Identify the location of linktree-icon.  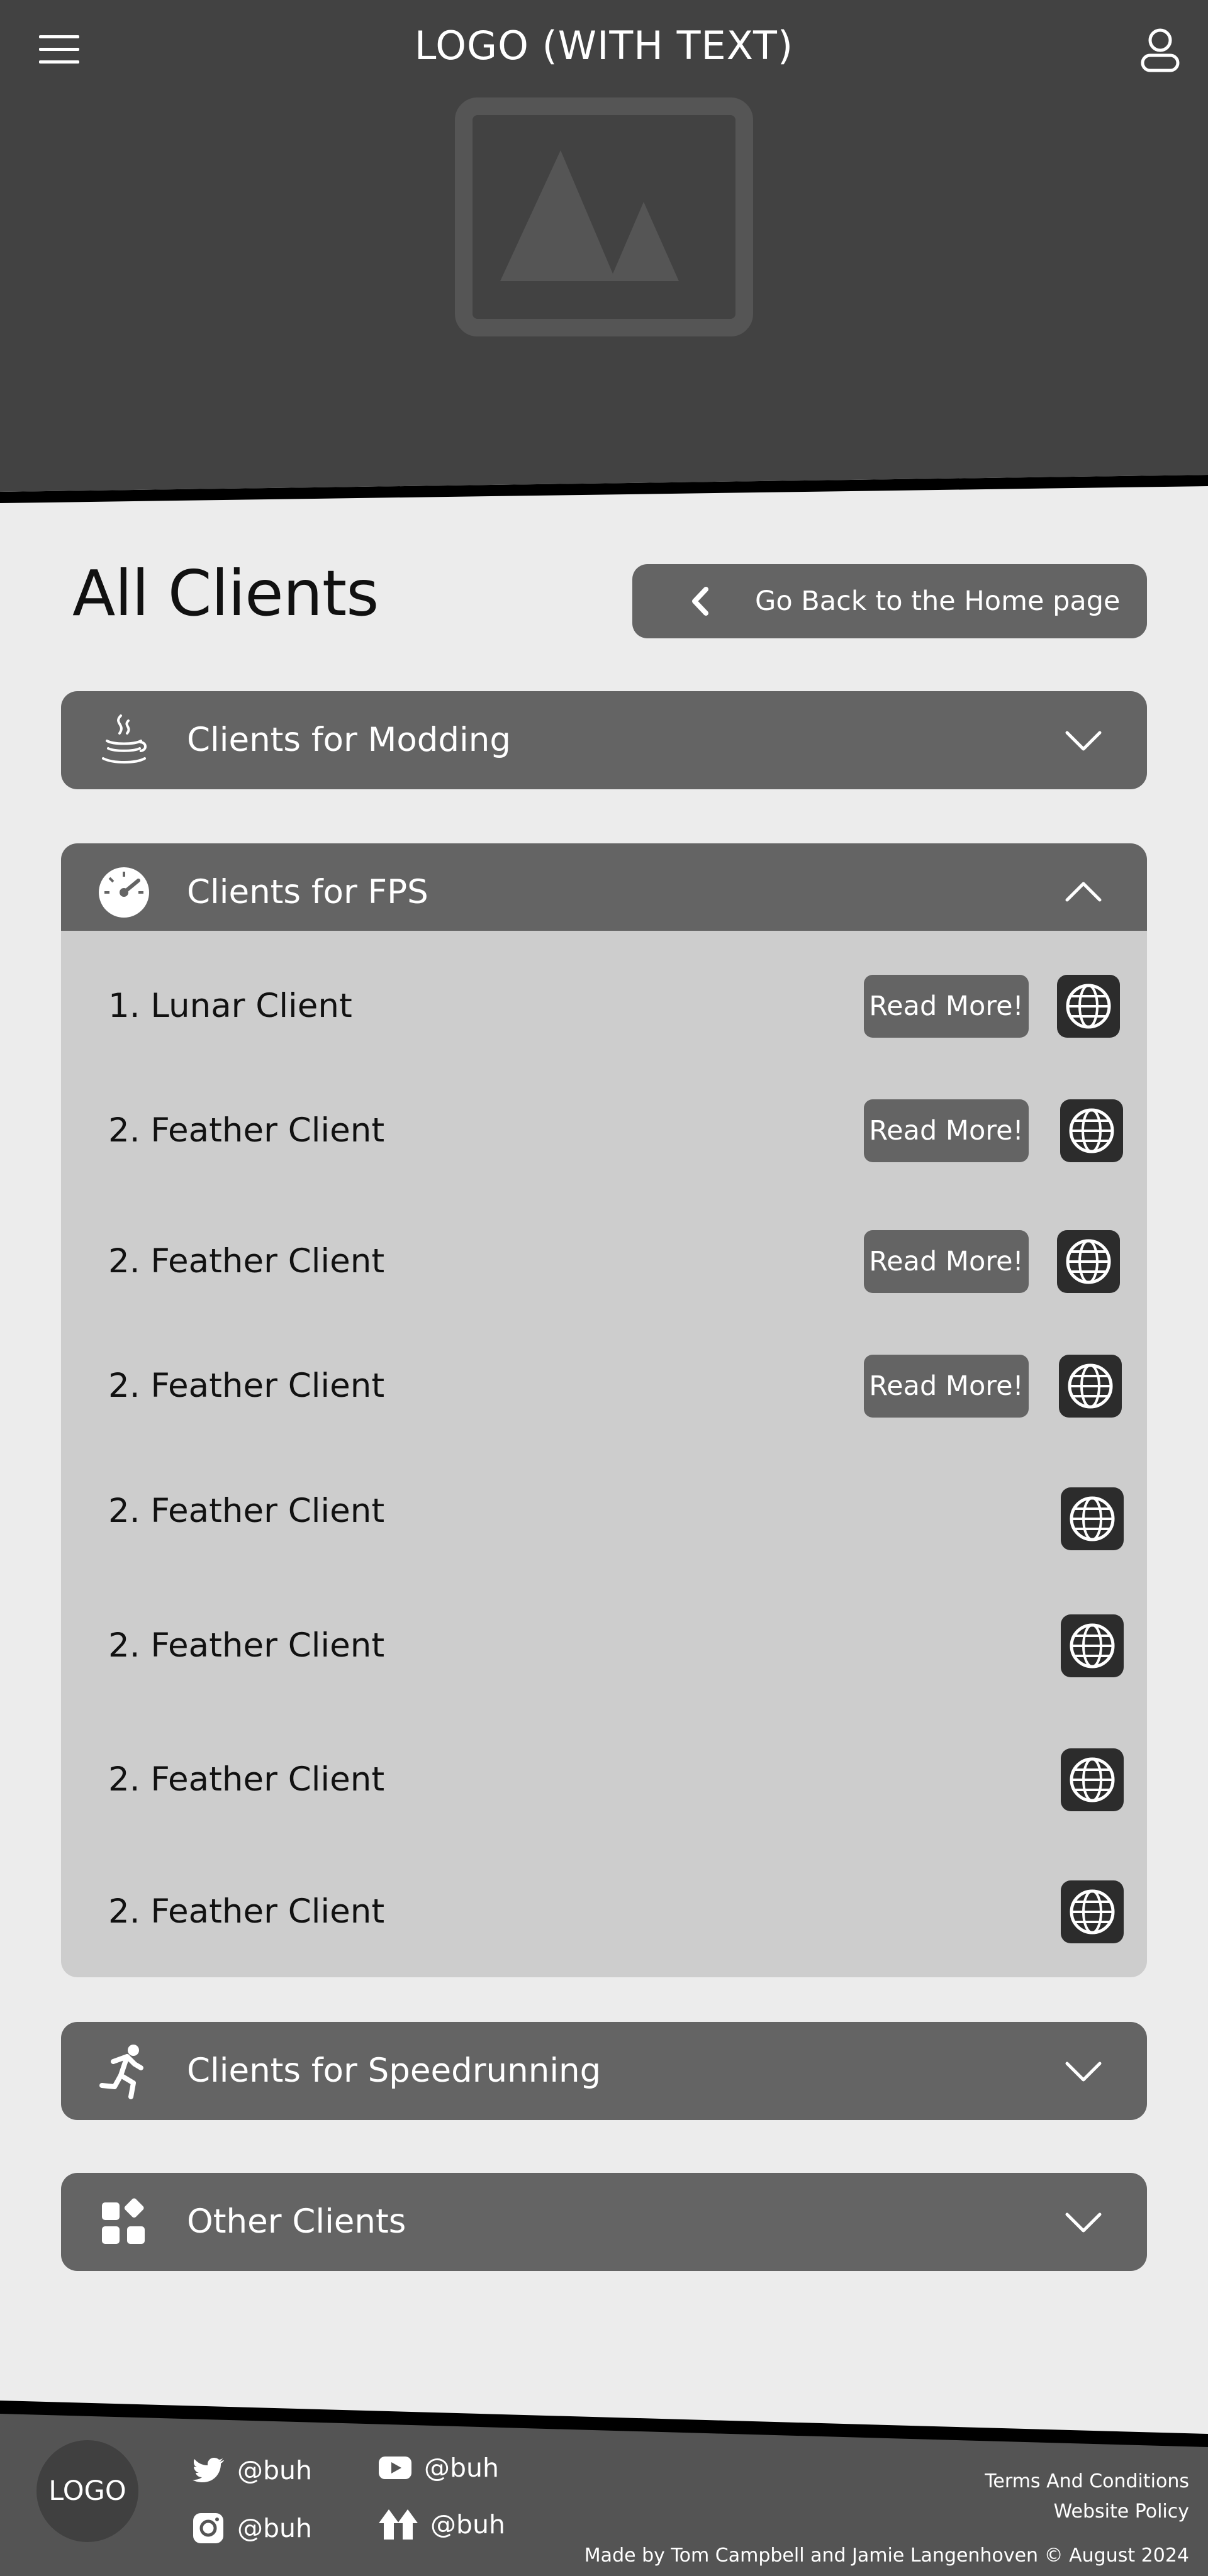
(398, 2524).